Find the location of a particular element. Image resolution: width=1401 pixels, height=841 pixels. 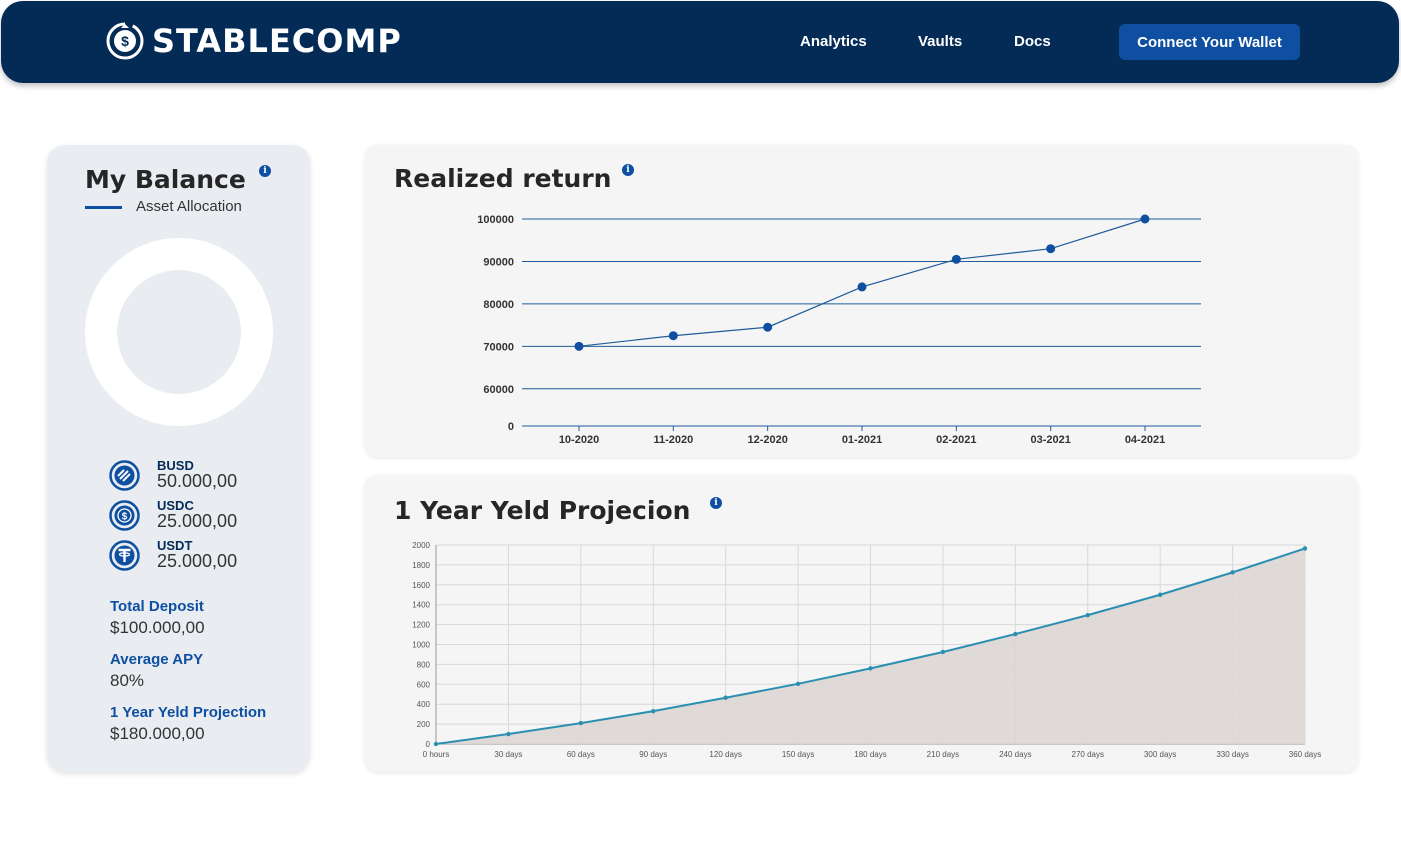

x-tick-label: 11-2020 is located at coordinates (673, 440).